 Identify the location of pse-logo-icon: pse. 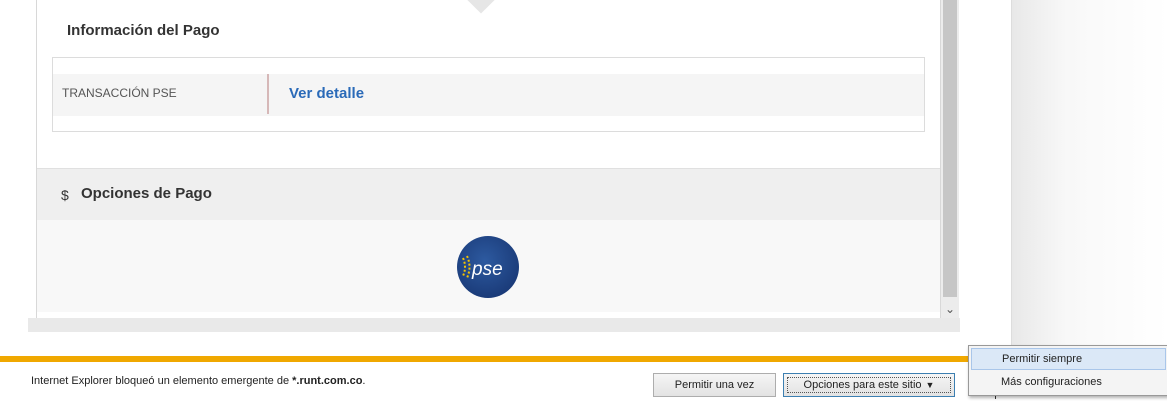
(482, 267).